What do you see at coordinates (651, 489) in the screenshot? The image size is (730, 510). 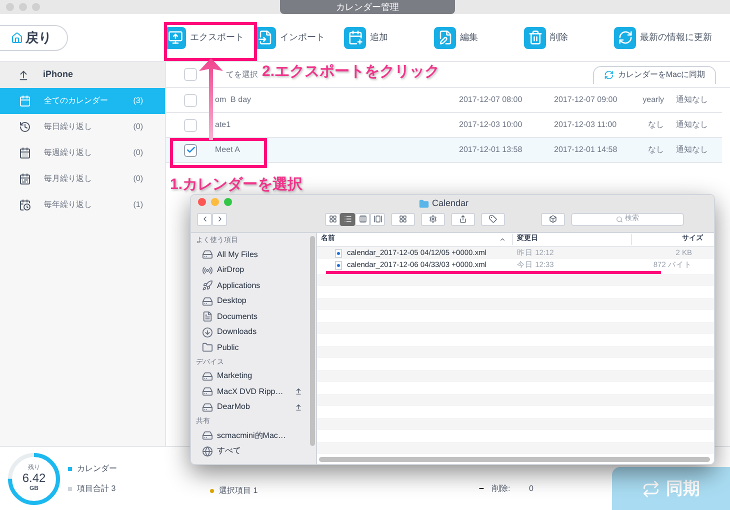 I see `sync-icon` at bounding box center [651, 489].